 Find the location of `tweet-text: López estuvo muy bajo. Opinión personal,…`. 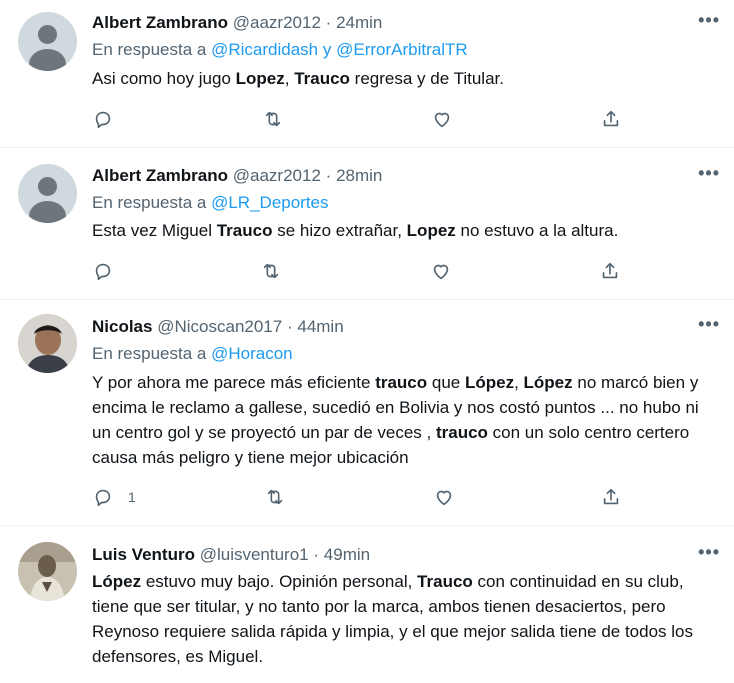

tweet-text: López estuvo muy bajo. Opinión personal,… is located at coordinates (402, 619).